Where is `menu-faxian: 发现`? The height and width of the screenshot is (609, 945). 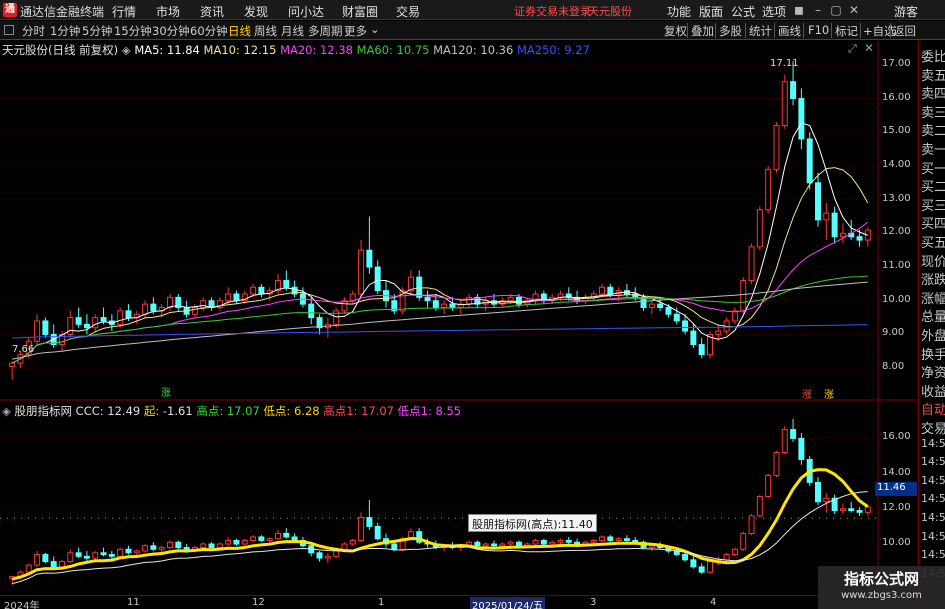
menu-faxian: 发现 is located at coordinates (256, 11).